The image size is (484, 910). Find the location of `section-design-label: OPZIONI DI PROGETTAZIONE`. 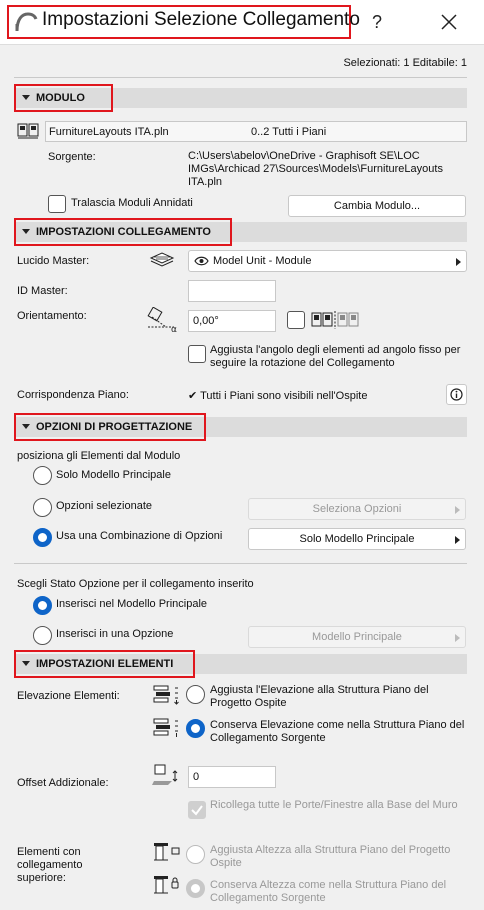

section-design-label: OPZIONI DI PROGETTAZIONE is located at coordinates (114, 427).